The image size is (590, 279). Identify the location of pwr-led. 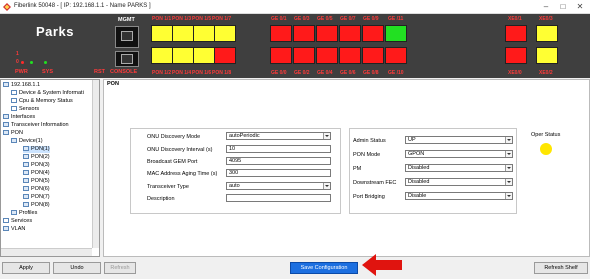
(22, 62).